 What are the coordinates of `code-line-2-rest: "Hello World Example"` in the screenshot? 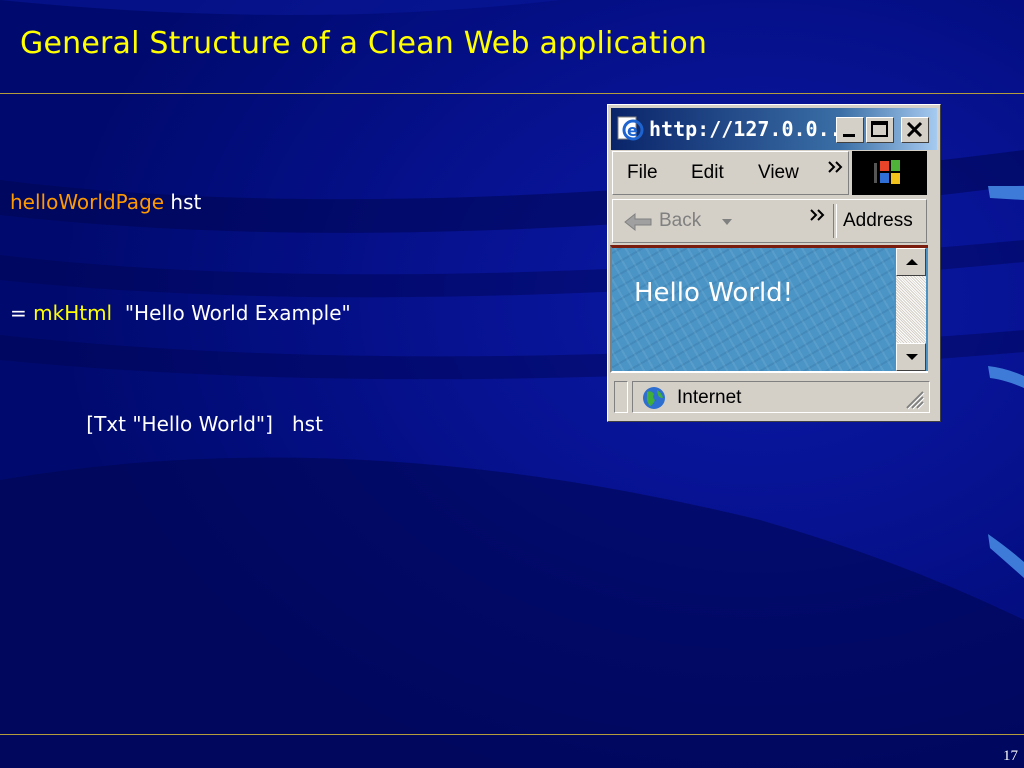 It's located at (231, 313).